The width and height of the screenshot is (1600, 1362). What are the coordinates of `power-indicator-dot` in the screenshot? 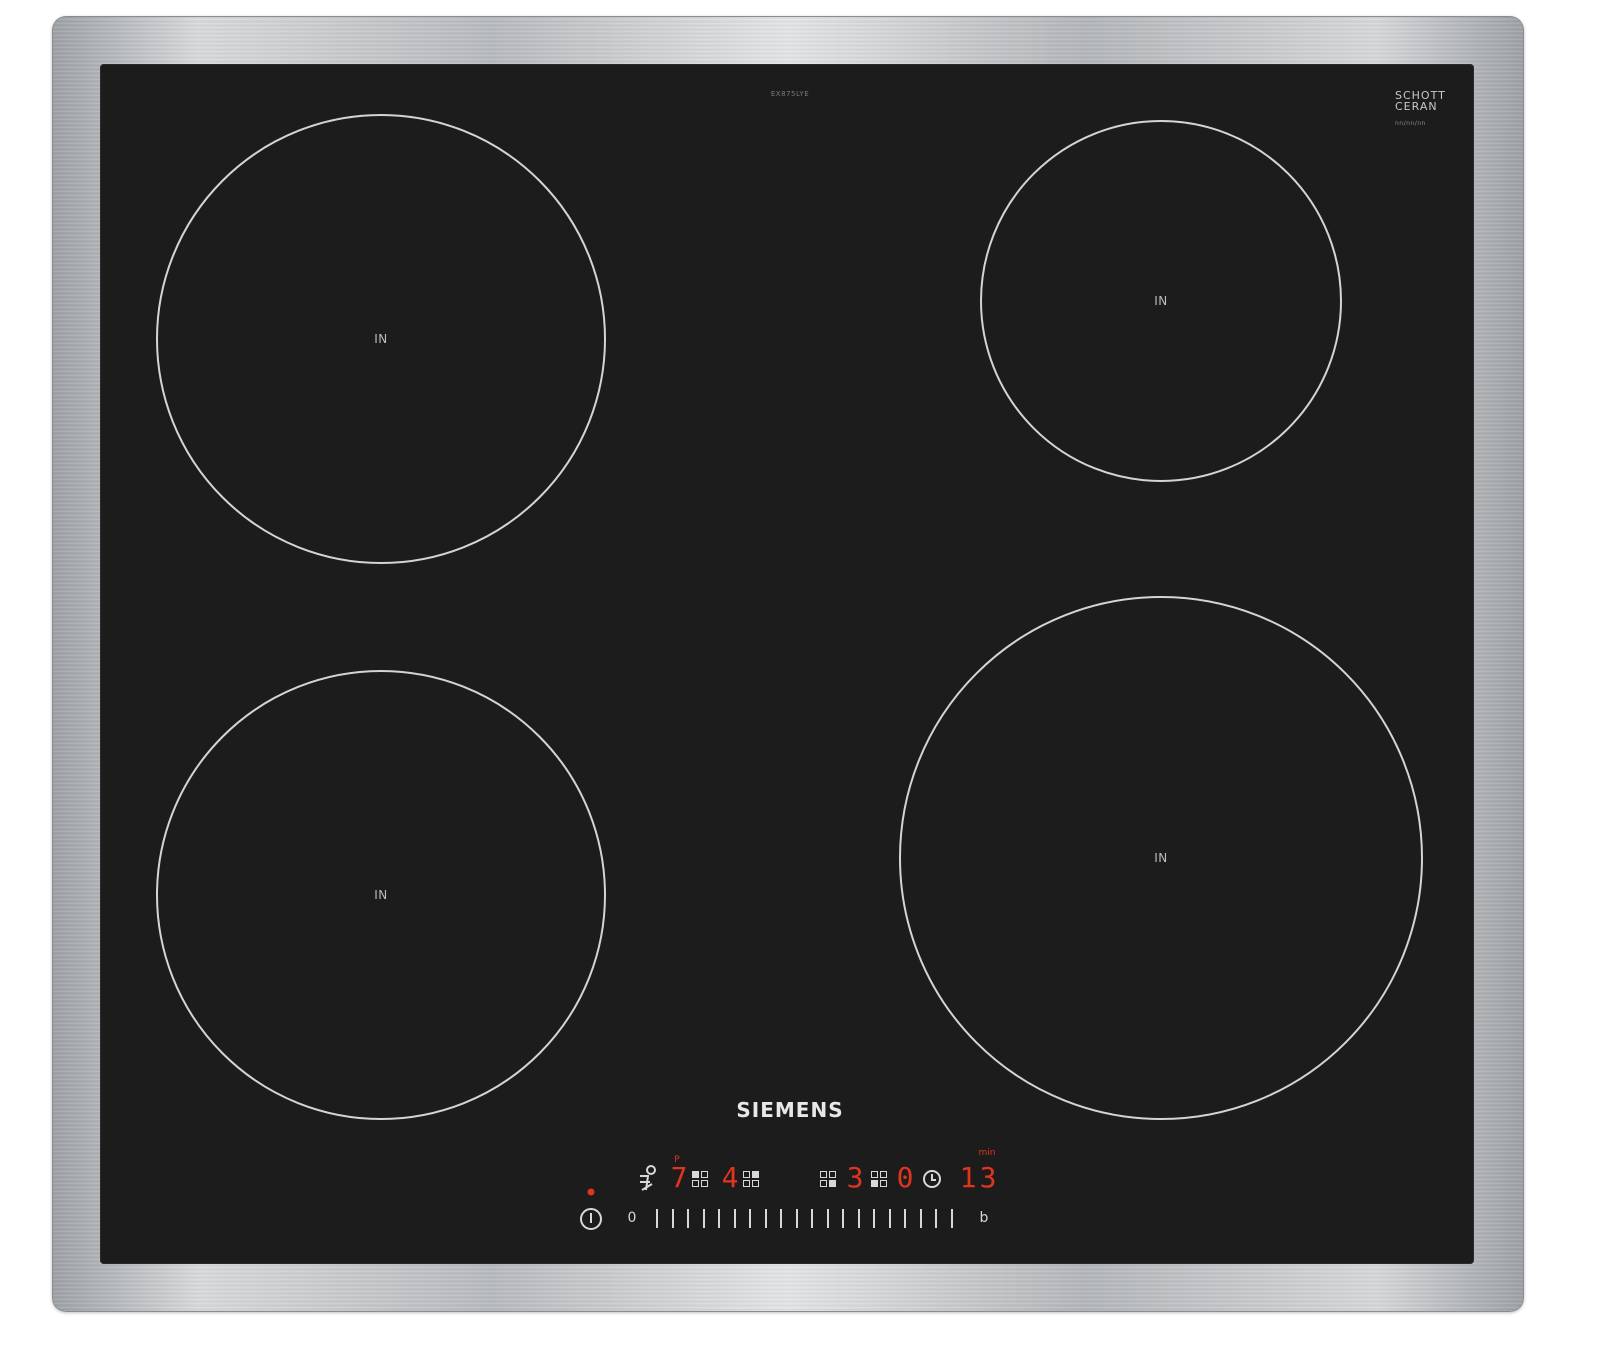 It's located at (591, 1192).